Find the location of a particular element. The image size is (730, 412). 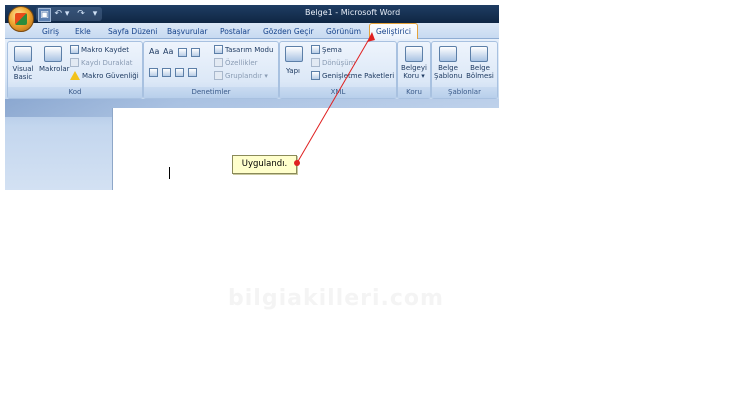

makrolar-button: Makrolar is located at coordinates (54, 69).